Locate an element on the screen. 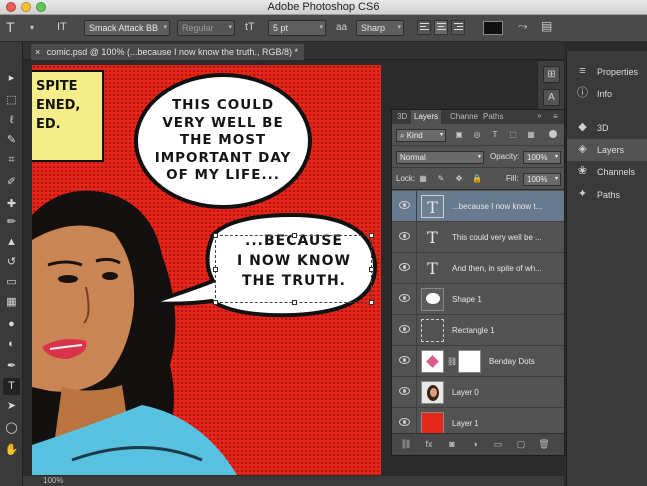  lasso-tool-icon: ℓ is located at coordinates (11, 120).